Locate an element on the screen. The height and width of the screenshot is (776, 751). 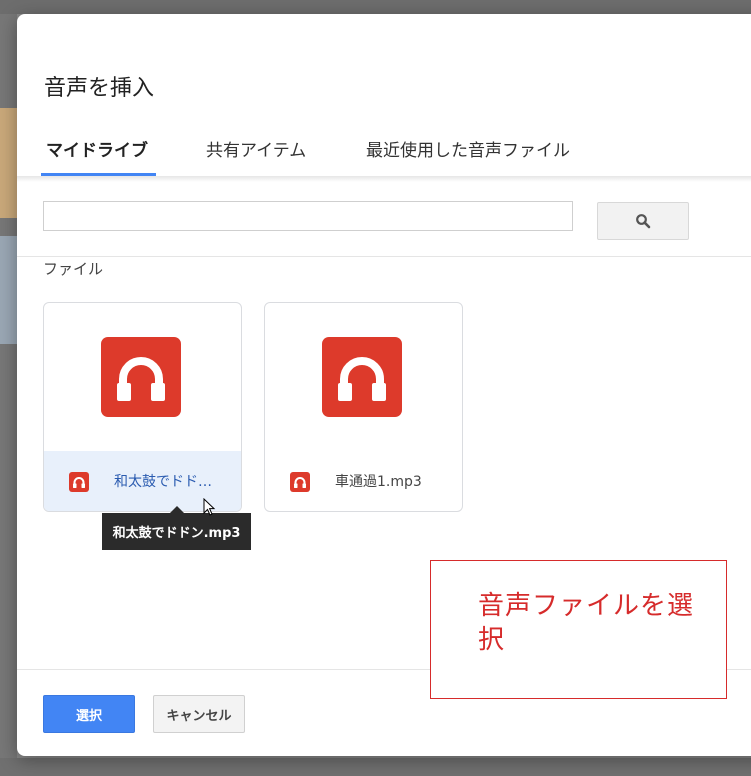
section-label: ファイル is located at coordinates (73, 269).